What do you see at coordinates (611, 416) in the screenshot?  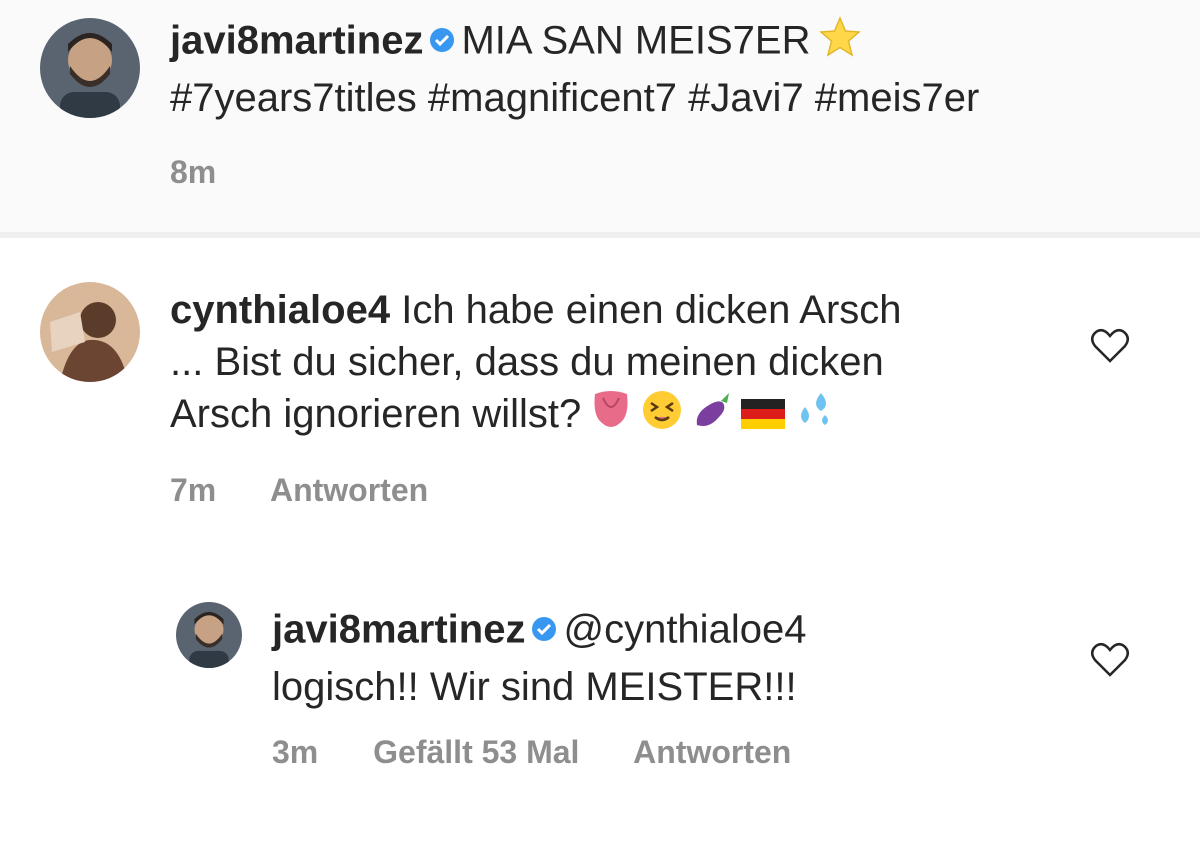 I see `tongue-icon` at bounding box center [611, 416].